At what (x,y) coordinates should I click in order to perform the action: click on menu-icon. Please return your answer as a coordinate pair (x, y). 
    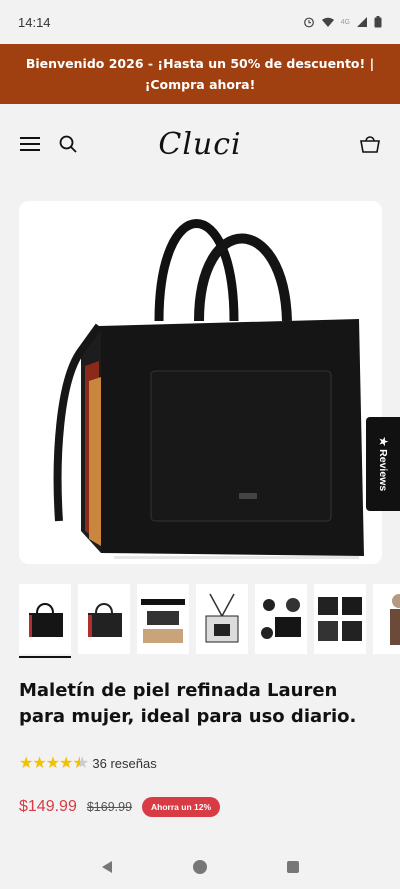
    Looking at the image, I should click on (30, 144).